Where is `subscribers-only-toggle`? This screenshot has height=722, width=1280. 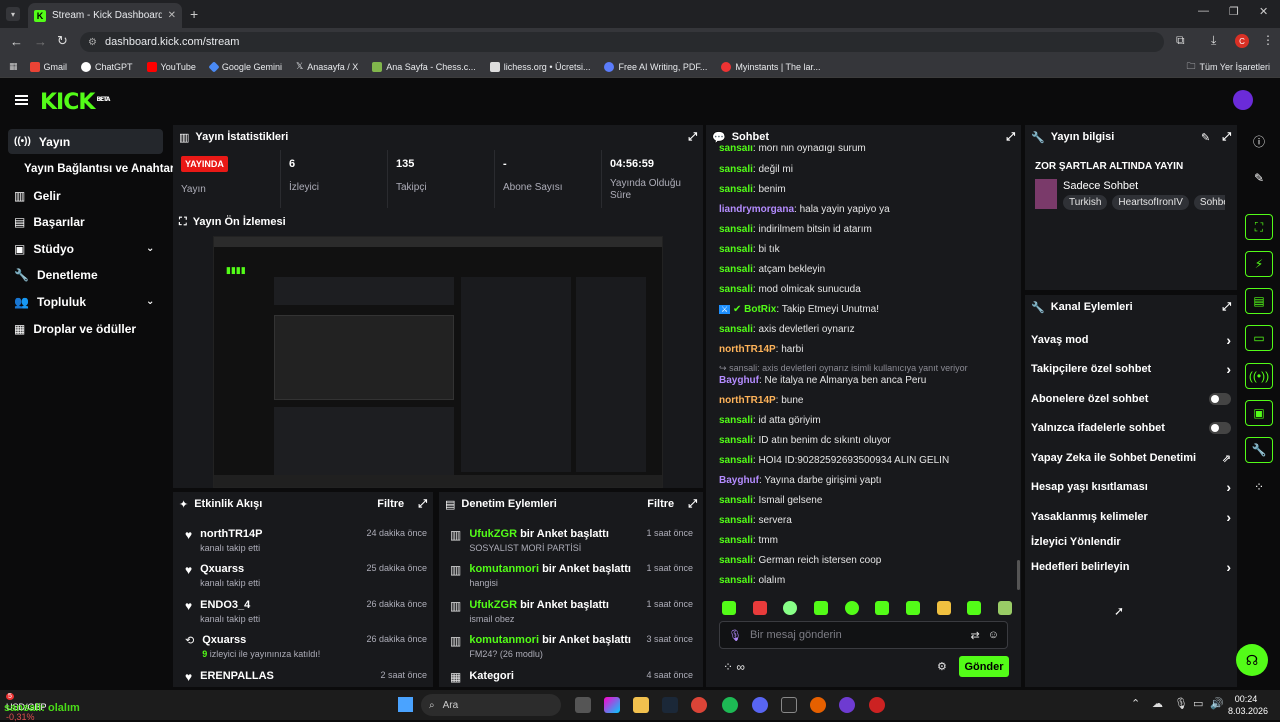
subscribers-only-toggle is located at coordinates (1220, 399).